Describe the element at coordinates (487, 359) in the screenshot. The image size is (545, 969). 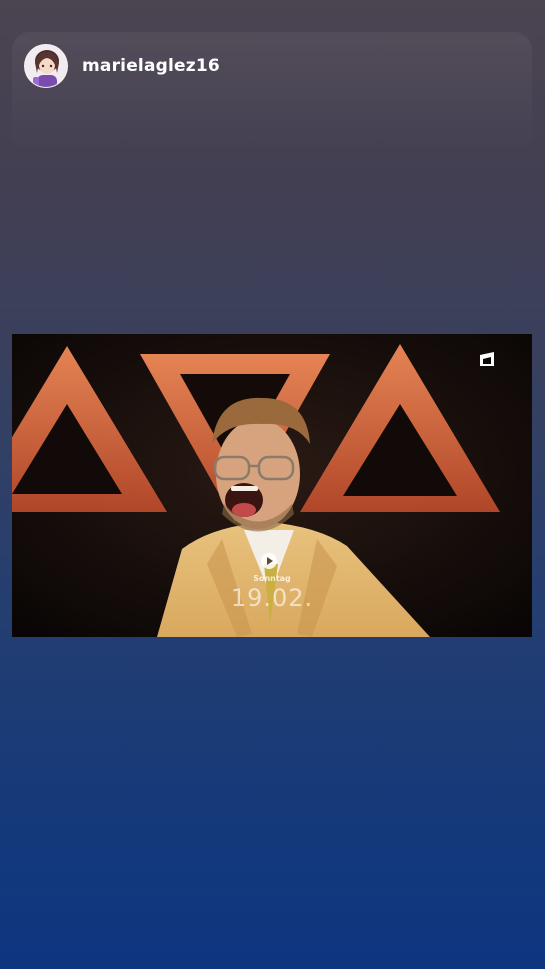
I see `channel-logo-icon` at that location.